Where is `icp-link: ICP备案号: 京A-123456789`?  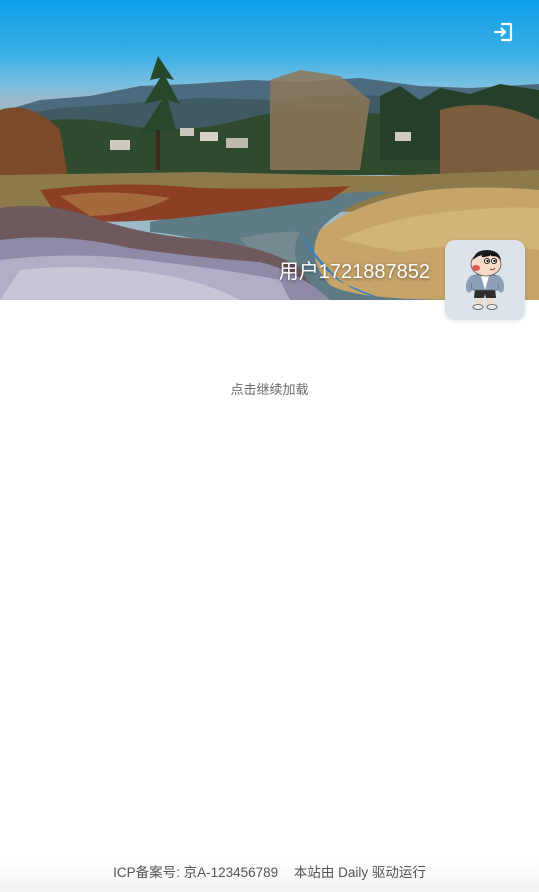 icp-link: ICP备案号: 京A-123456789 is located at coordinates (195, 872).